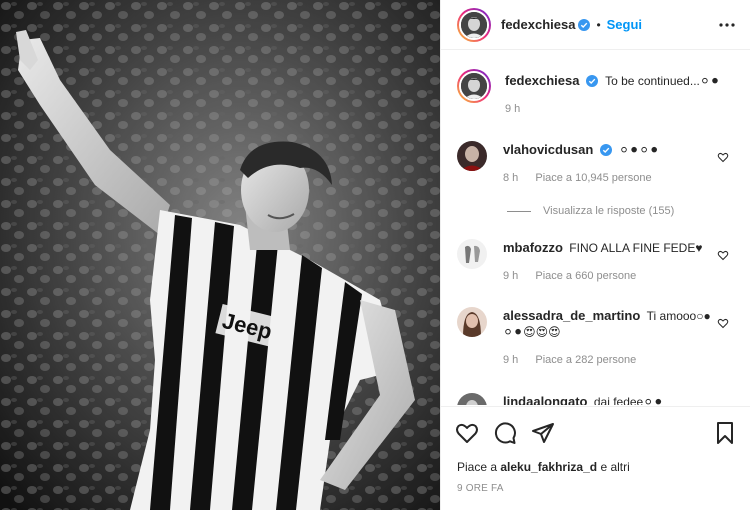 The height and width of the screenshot is (510, 750). Describe the element at coordinates (703, 316) in the screenshot. I see `comment-emoji: ○●` at that location.